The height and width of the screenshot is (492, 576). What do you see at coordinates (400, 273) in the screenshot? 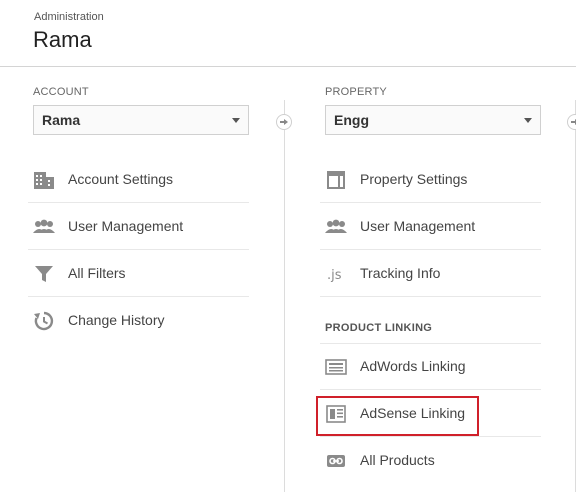
I see `tracking-info-label: Tracking Info` at bounding box center [400, 273].